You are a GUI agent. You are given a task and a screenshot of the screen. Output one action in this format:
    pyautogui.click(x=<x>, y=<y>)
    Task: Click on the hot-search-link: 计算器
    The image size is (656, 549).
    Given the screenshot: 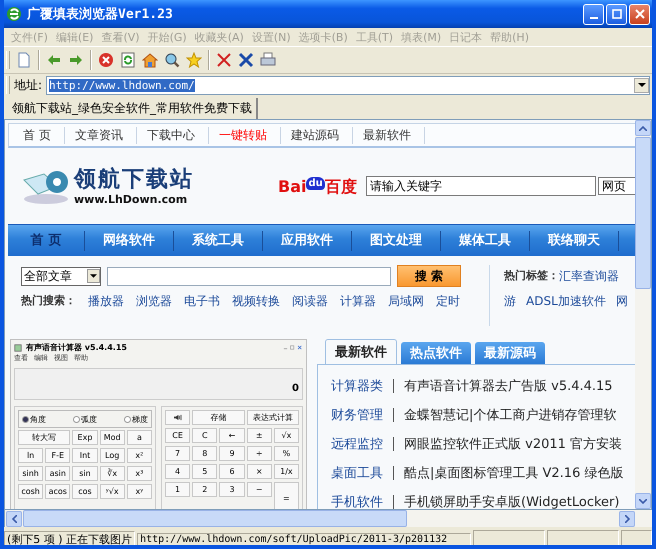 What is the action you would take?
    pyautogui.click(x=358, y=301)
    